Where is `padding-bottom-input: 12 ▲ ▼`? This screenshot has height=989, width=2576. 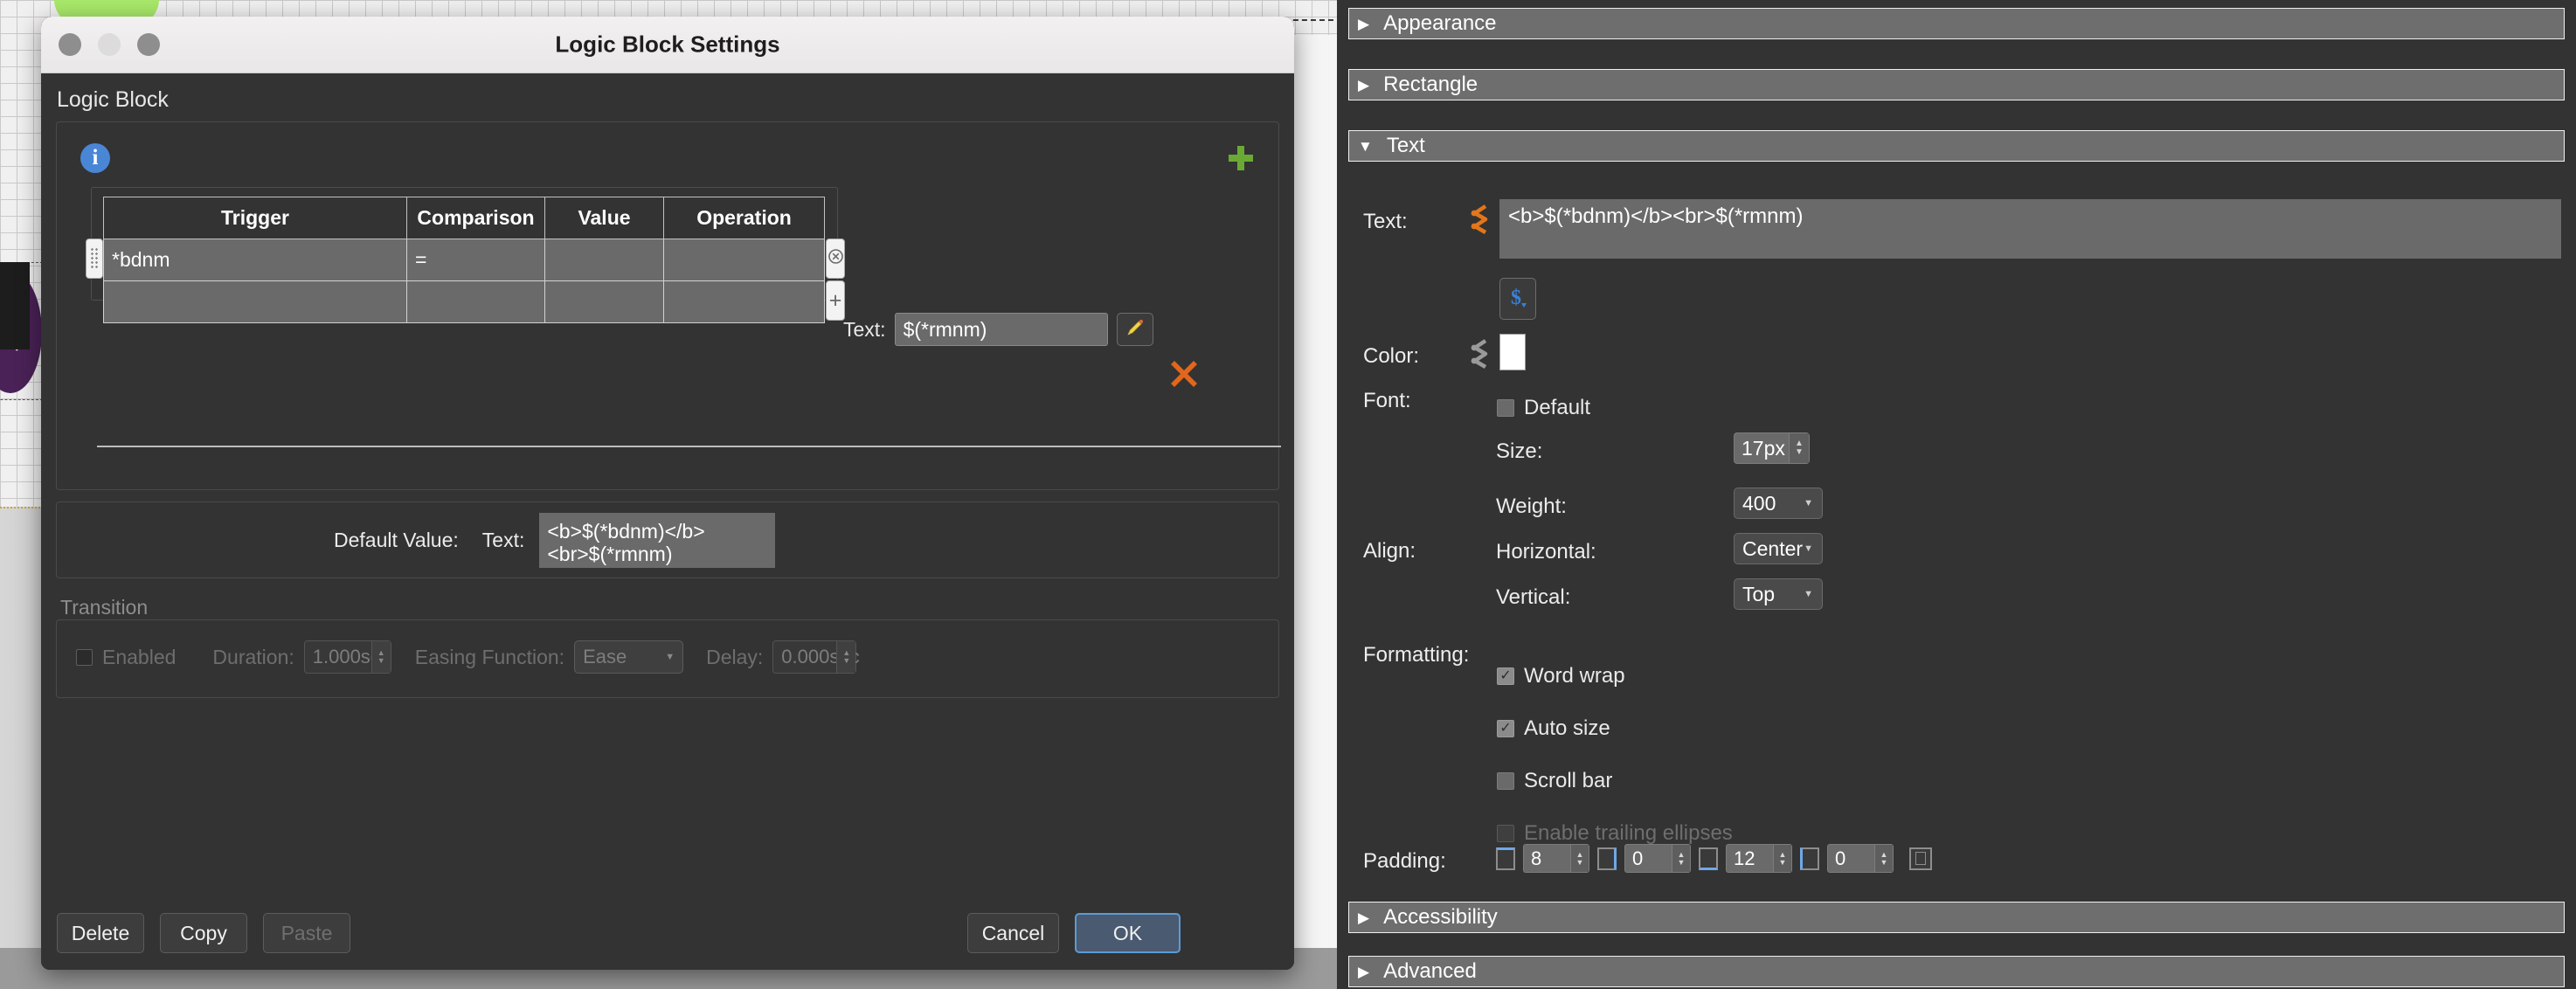
padding-bottom-input: 12 ▲ ▼ is located at coordinates (1759, 858).